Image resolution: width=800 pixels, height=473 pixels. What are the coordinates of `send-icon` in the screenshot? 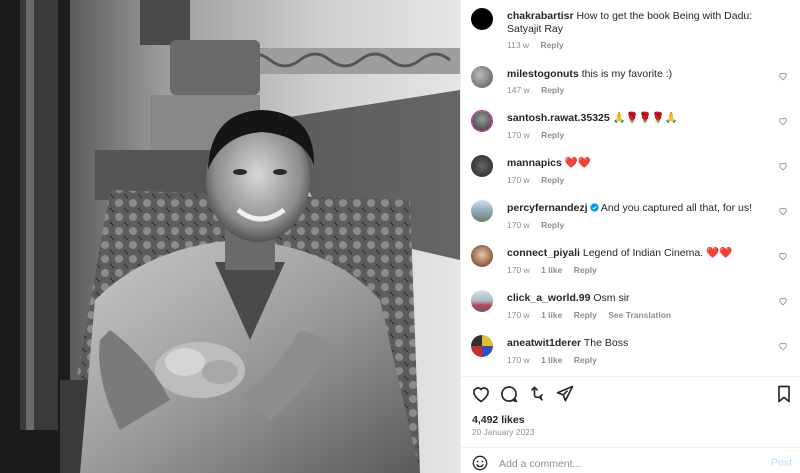 It's located at (565, 394).